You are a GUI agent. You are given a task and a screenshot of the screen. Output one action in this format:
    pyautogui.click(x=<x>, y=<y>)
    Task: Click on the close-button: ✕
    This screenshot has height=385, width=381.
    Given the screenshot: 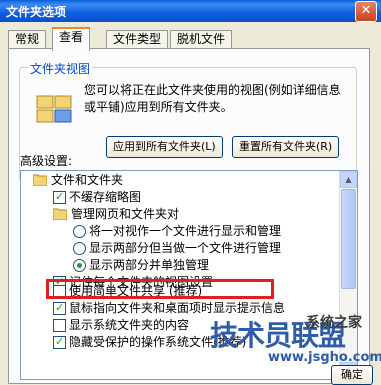 What is the action you would take?
    pyautogui.click(x=366, y=11)
    